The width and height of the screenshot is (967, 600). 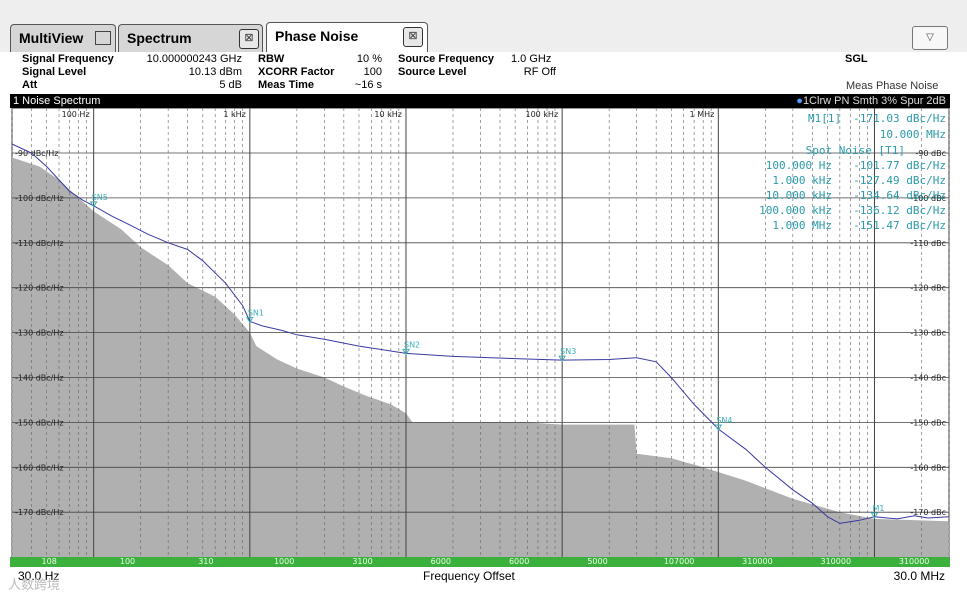 I want to click on tab-spectrum-label: Spectrum, so click(x=159, y=38).